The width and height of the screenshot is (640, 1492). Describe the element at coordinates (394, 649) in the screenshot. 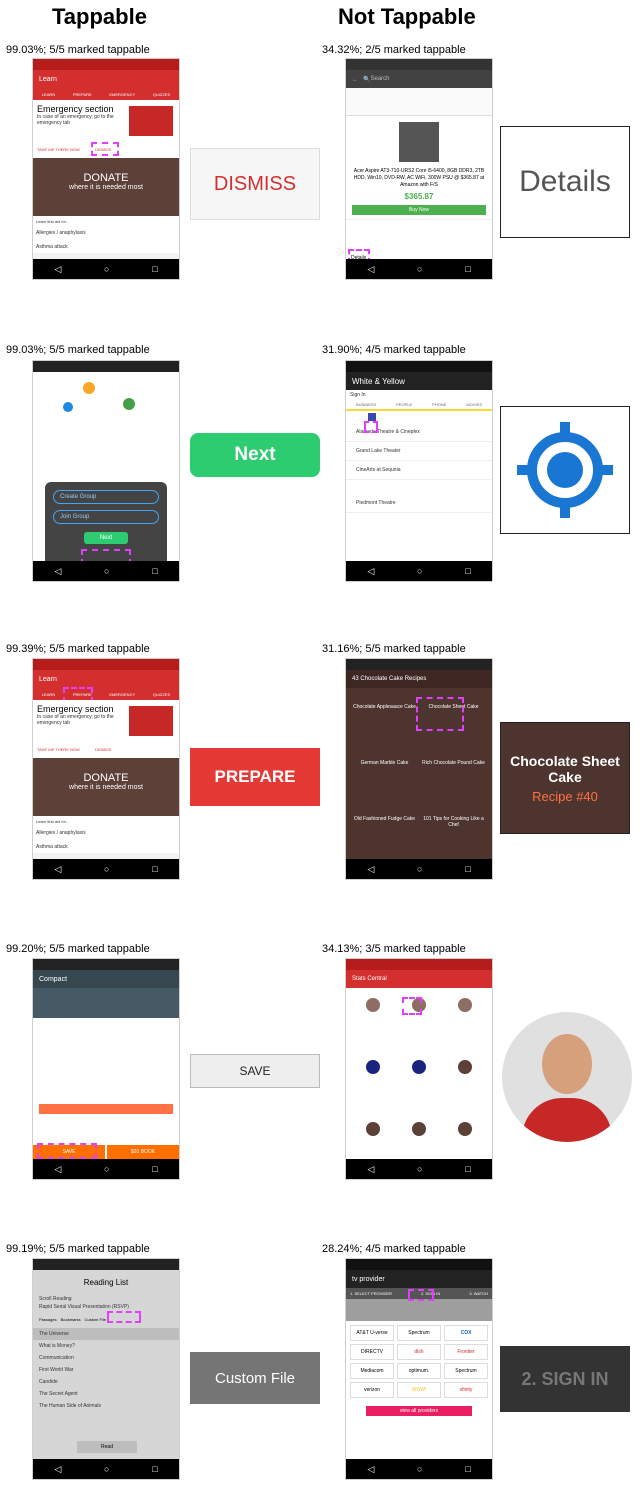

I see `caption-row3-right: 31.16%; 5/5 marked tappable` at that location.